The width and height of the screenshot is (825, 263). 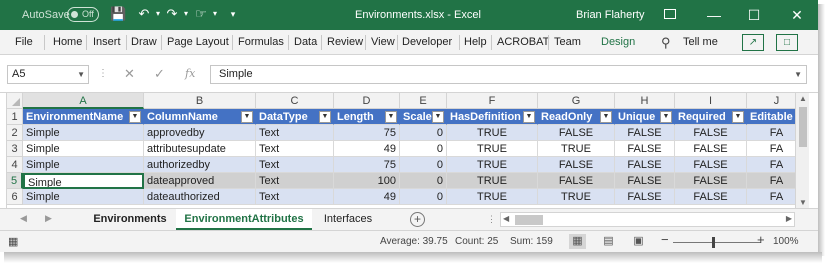 What do you see at coordinates (711, 117) in the screenshot?
I see `table-header-cell: Required ▼` at bounding box center [711, 117].